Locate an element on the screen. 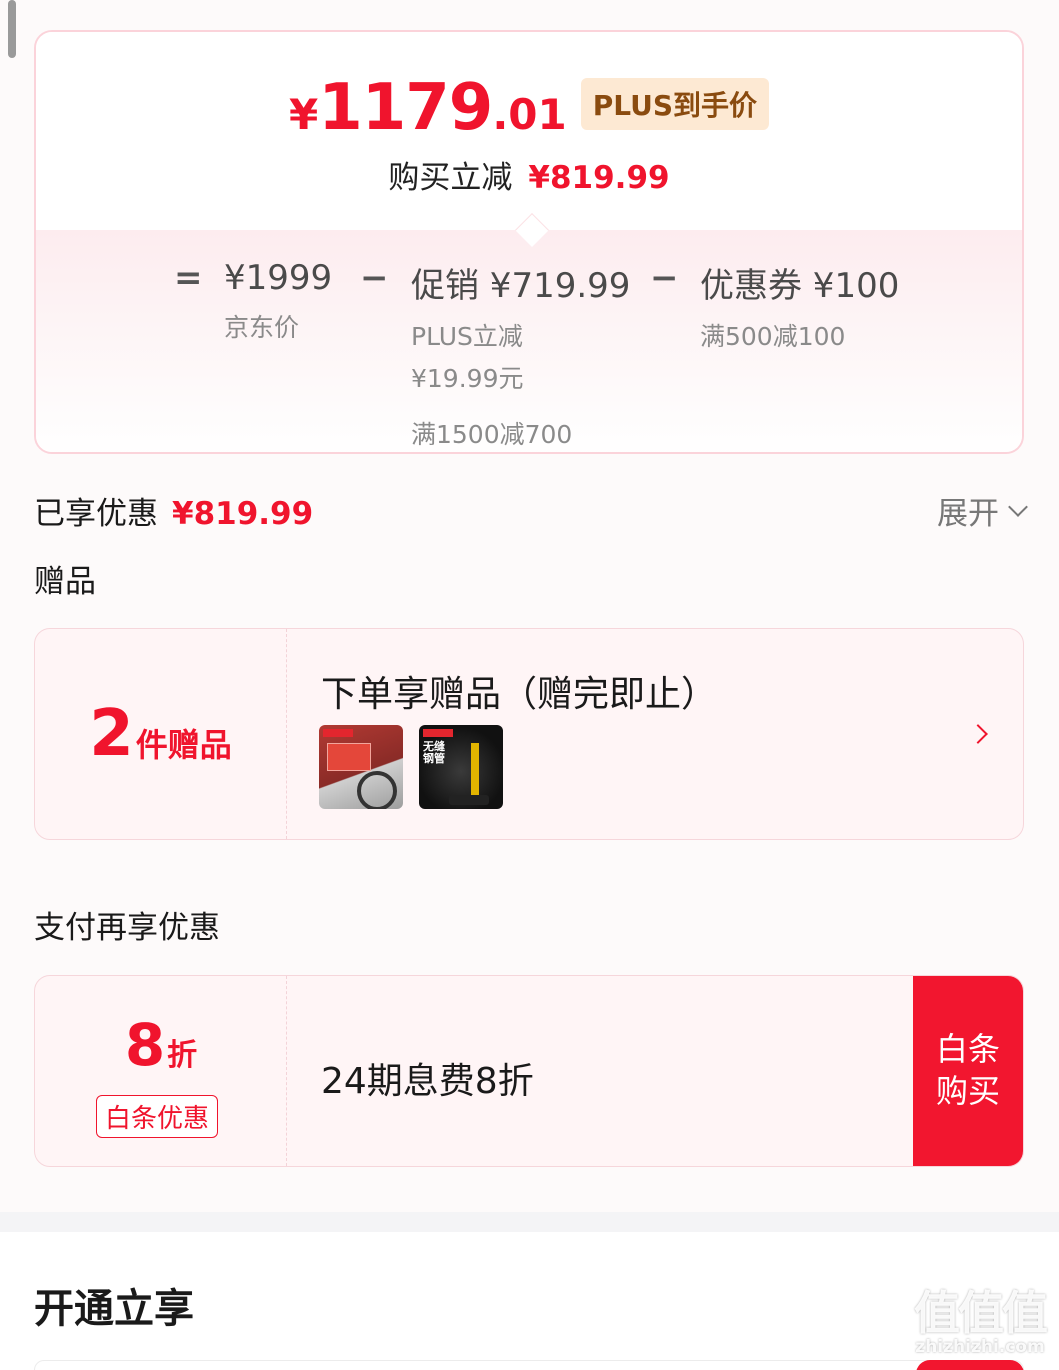  final-price-decimal: .01 is located at coordinates (529, 114).